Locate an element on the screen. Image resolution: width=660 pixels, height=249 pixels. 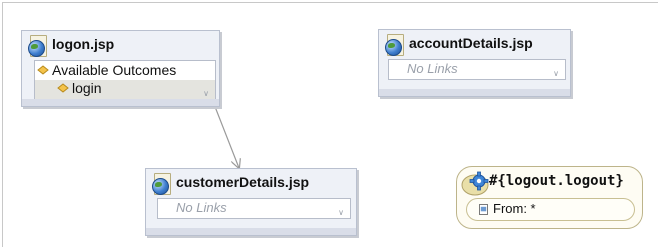
outcomes-icon is located at coordinates (43, 70).